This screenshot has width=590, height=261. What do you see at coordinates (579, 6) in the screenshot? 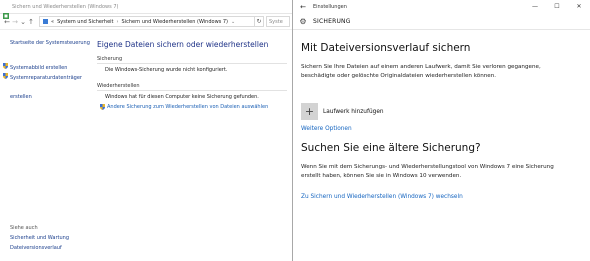
I see `close-icon: ✕` at bounding box center [579, 6].